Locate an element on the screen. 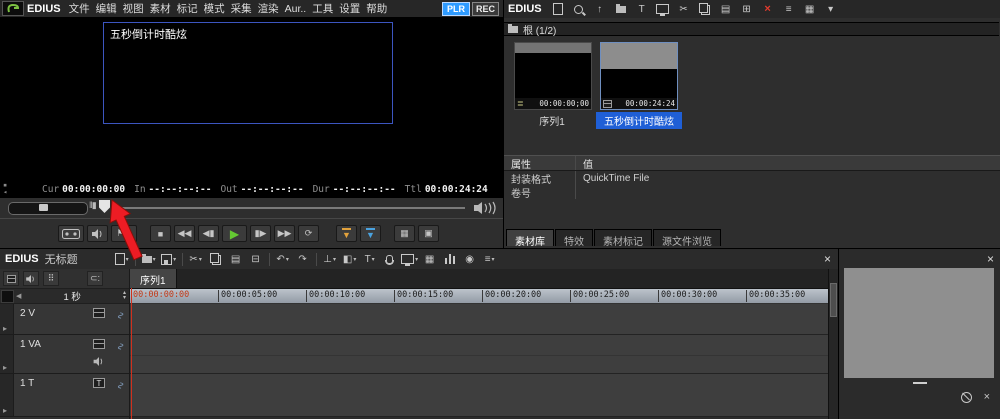 The height and width of the screenshot is (419, 1000). close-small-icon: × is located at coordinates (987, 397).